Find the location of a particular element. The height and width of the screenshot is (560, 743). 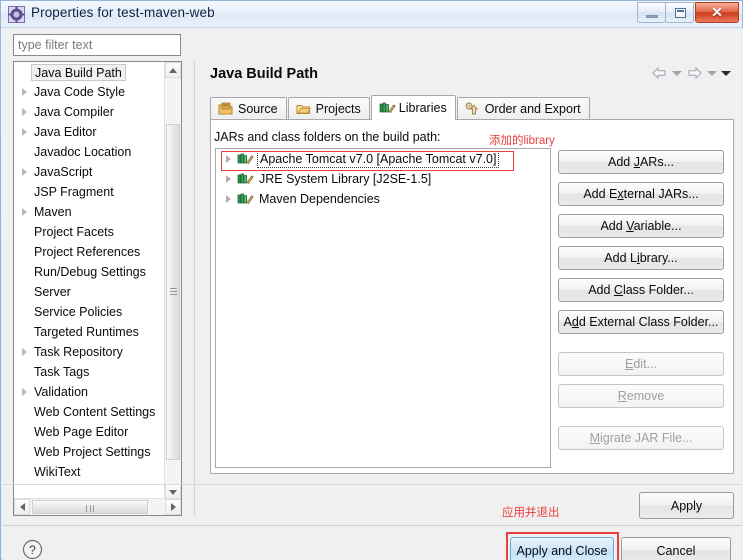

forward-dropdown-icon is located at coordinates (712, 73).